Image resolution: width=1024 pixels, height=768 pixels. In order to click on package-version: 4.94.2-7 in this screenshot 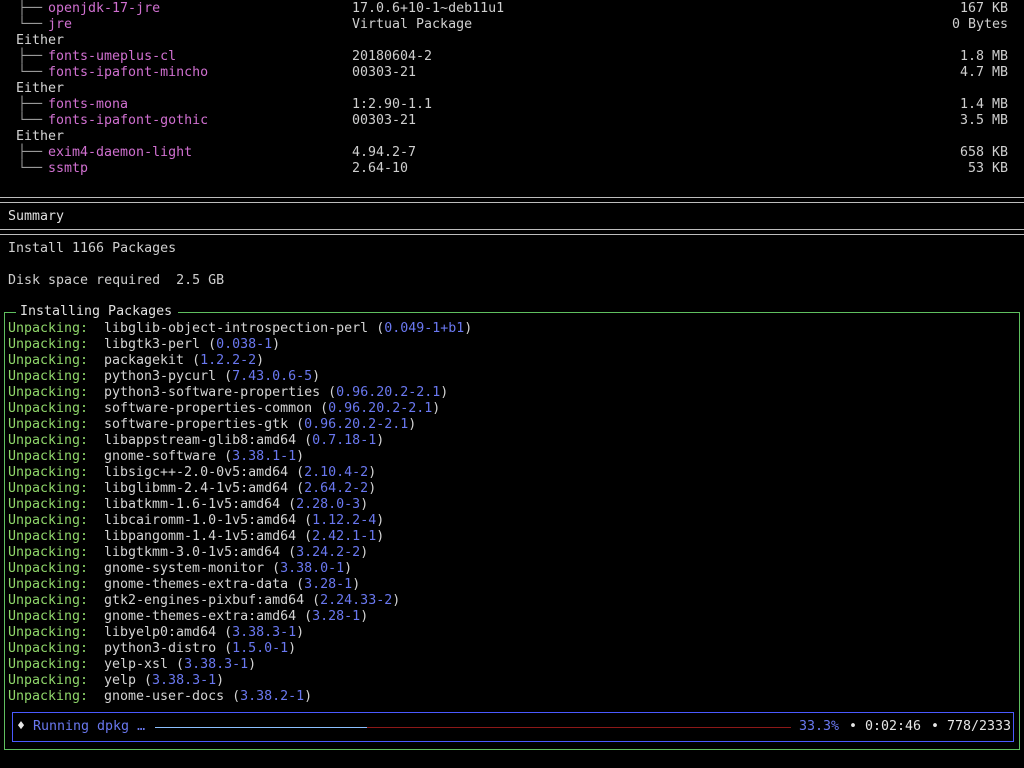, I will do `click(384, 152)`.